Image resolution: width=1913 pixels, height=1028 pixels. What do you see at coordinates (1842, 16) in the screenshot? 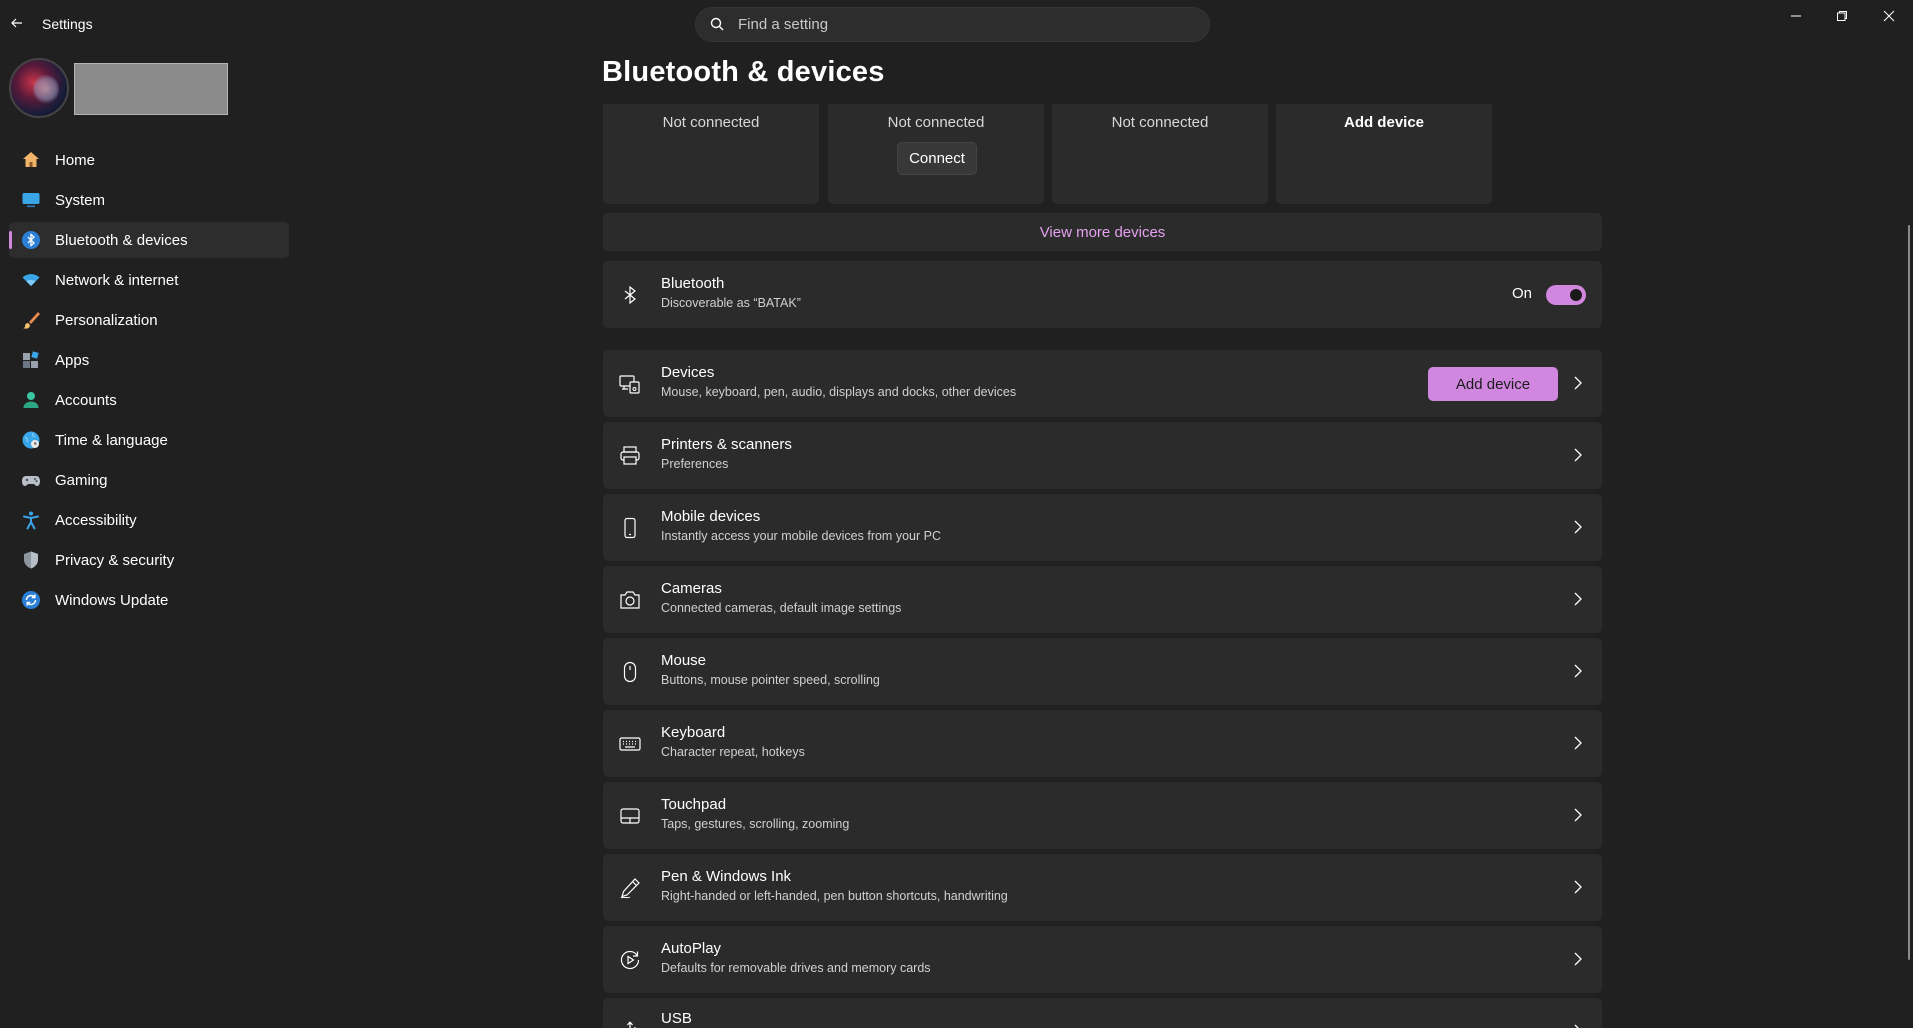
I see `restore-button` at bounding box center [1842, 16].